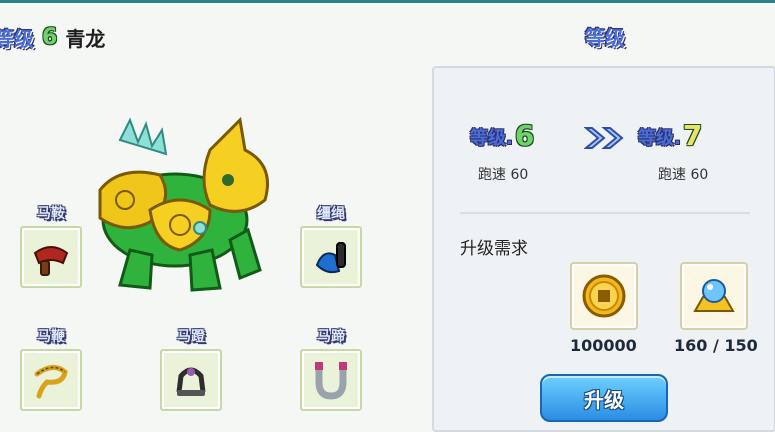  I want to click on reins-icon, so click(331, 257).